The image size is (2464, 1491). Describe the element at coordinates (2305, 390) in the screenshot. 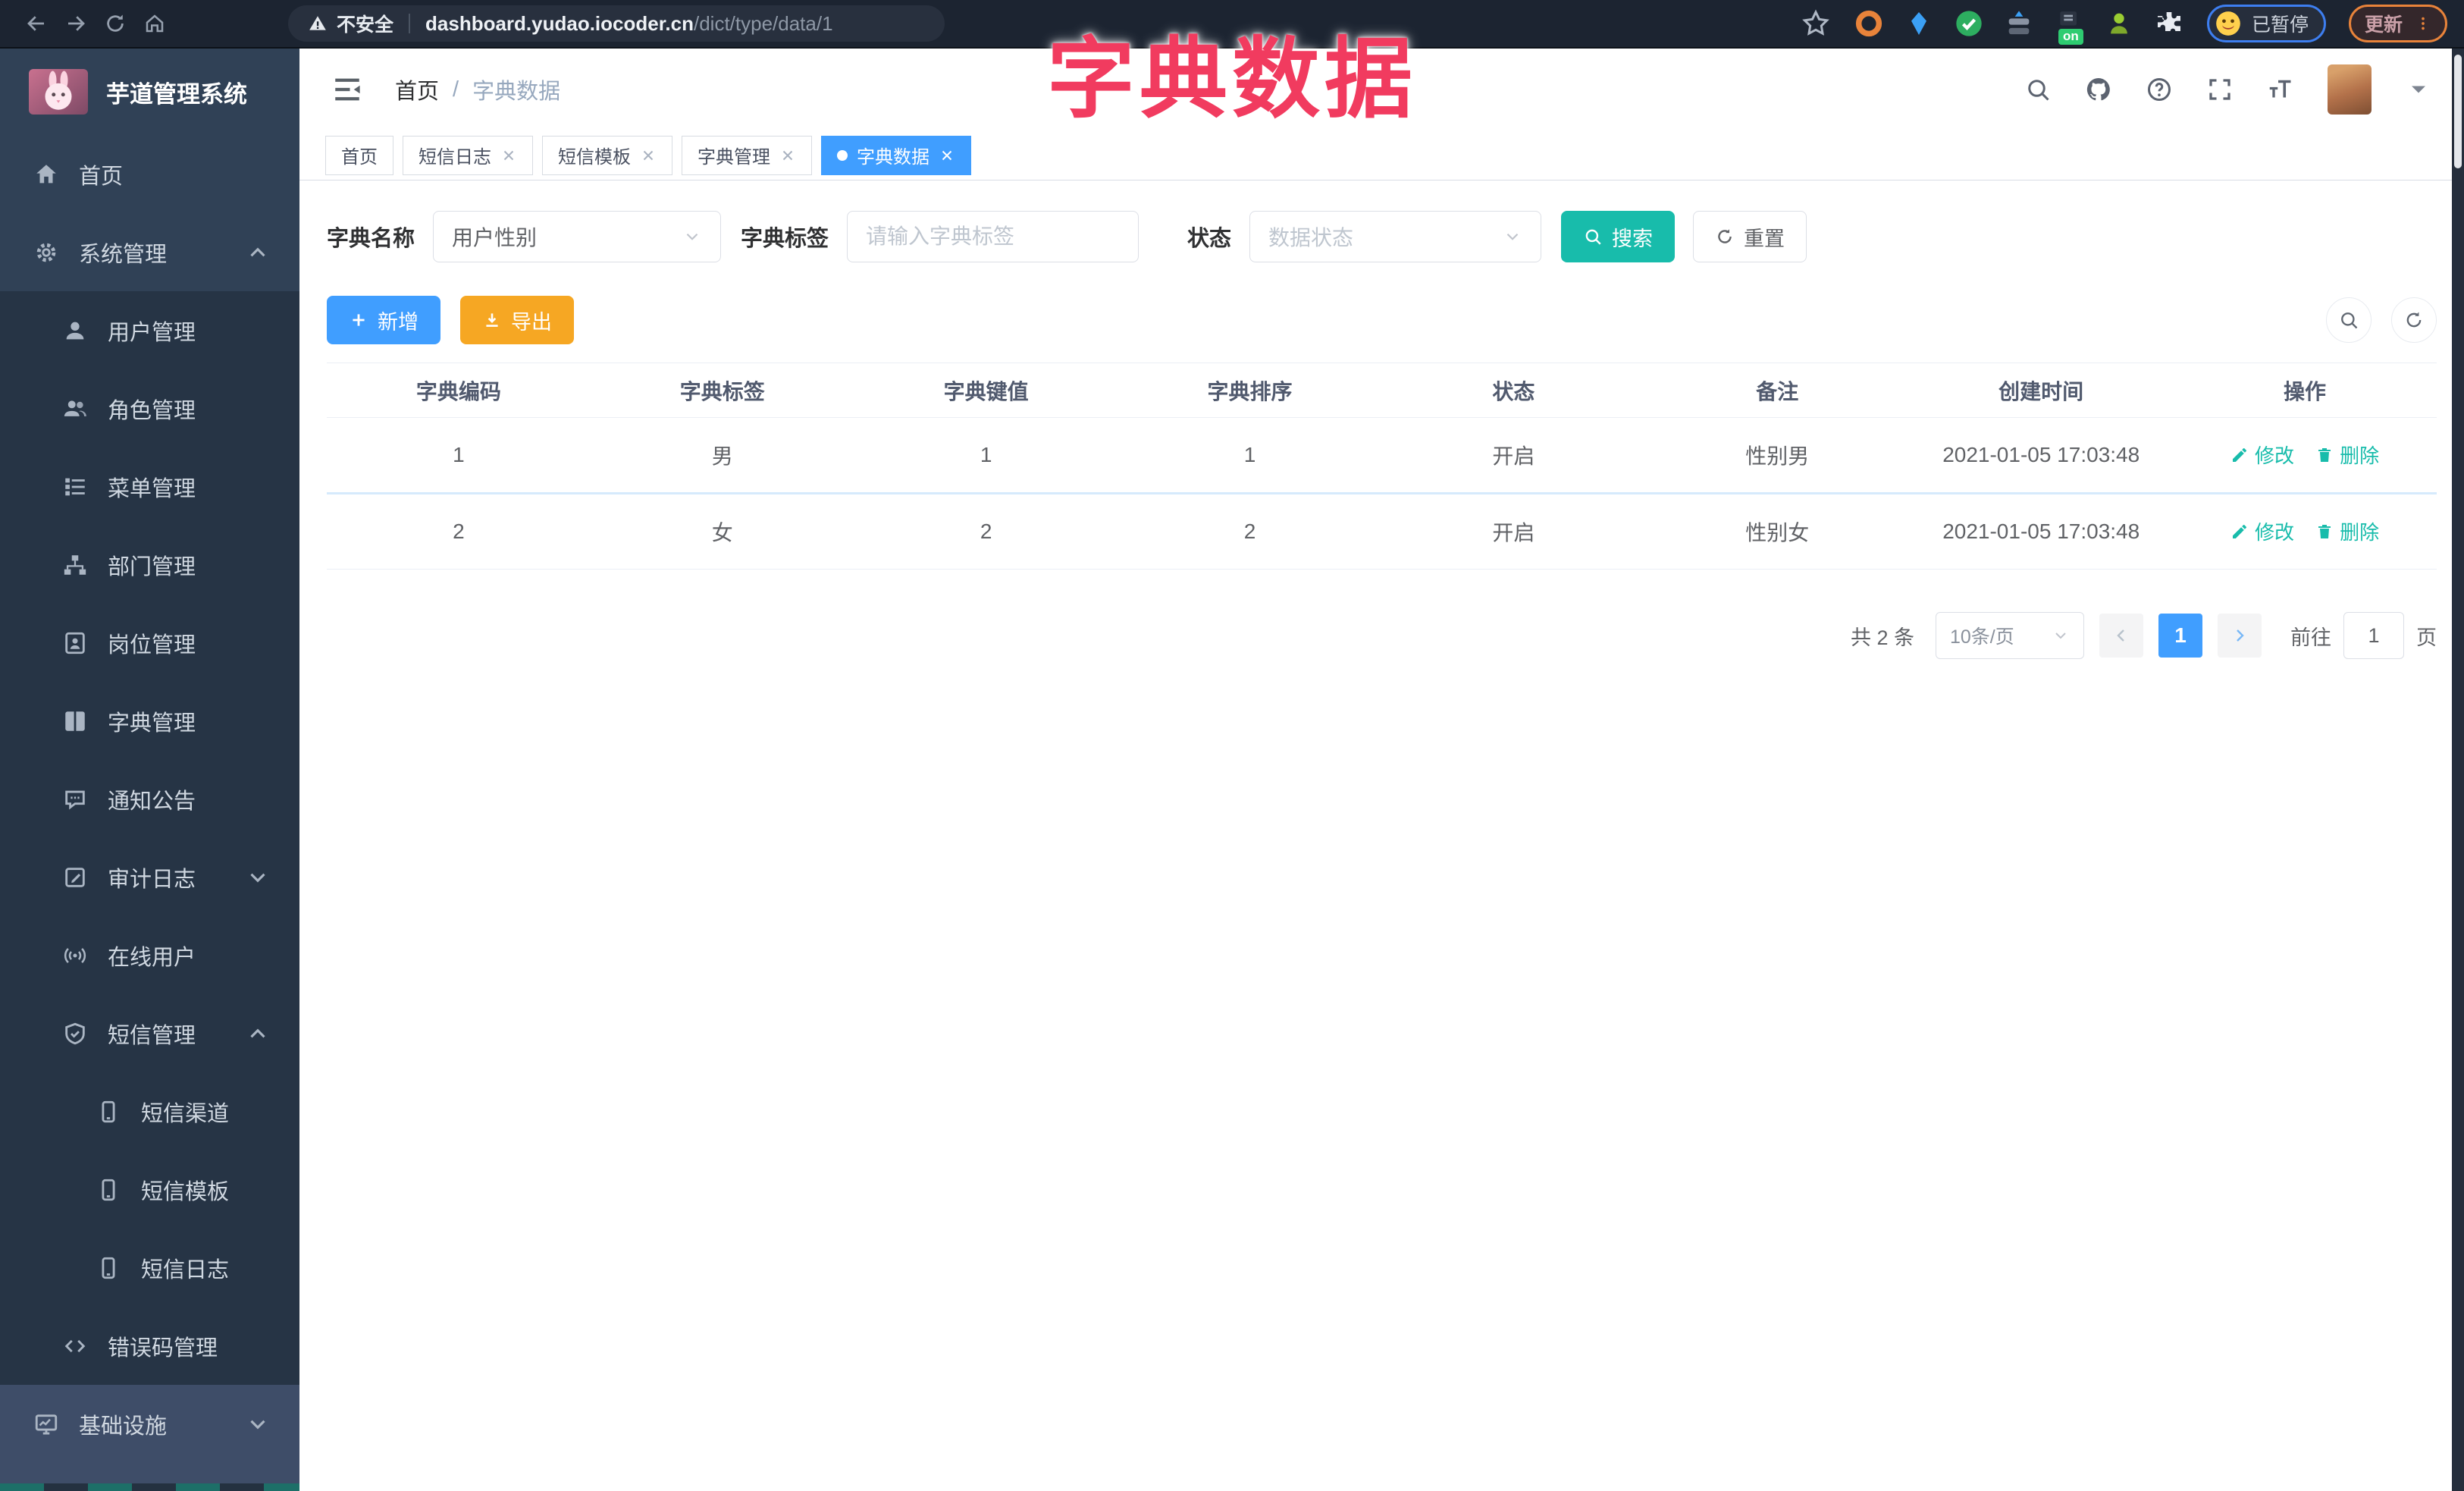

I see `table-header-cell: 操作` at that location.